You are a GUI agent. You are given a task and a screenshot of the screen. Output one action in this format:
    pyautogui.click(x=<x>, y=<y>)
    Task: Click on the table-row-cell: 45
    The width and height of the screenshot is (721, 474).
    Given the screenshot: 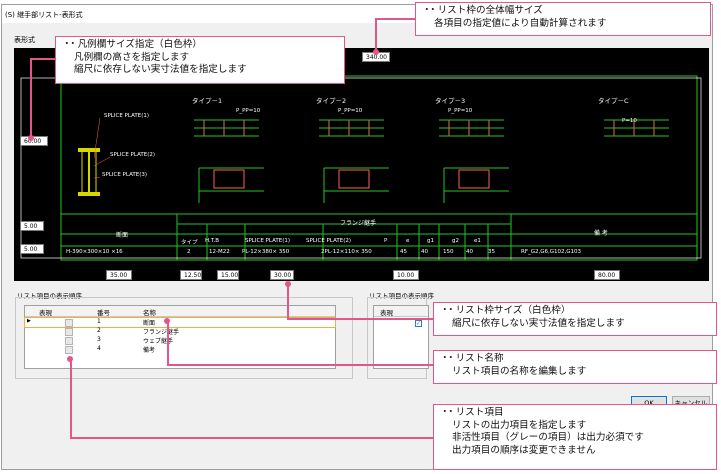 What is the action you would take?
    pyautogui.click(x=403, y=252)
    